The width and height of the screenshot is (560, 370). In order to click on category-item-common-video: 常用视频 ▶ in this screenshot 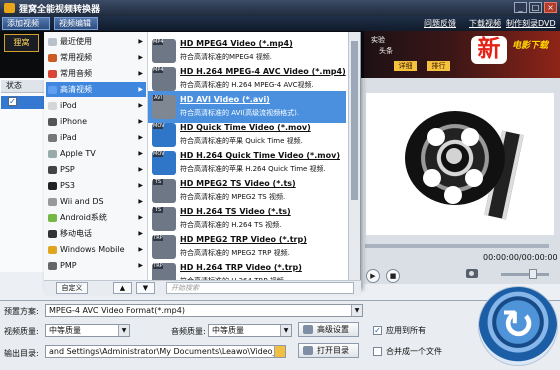, I will do `click(96, 57)`.